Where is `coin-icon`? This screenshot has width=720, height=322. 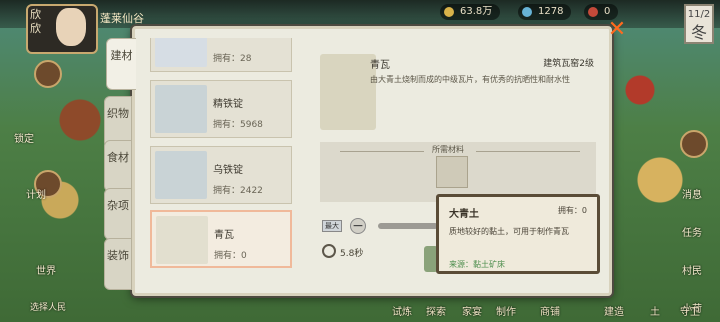
coin-icon is located at coordinates (449, 12).